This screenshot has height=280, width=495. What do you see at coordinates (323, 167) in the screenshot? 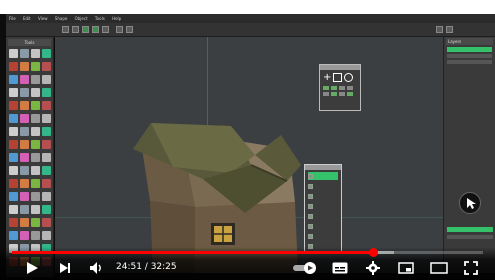
I see `selection-window-header` at bounding box center [323, 167].